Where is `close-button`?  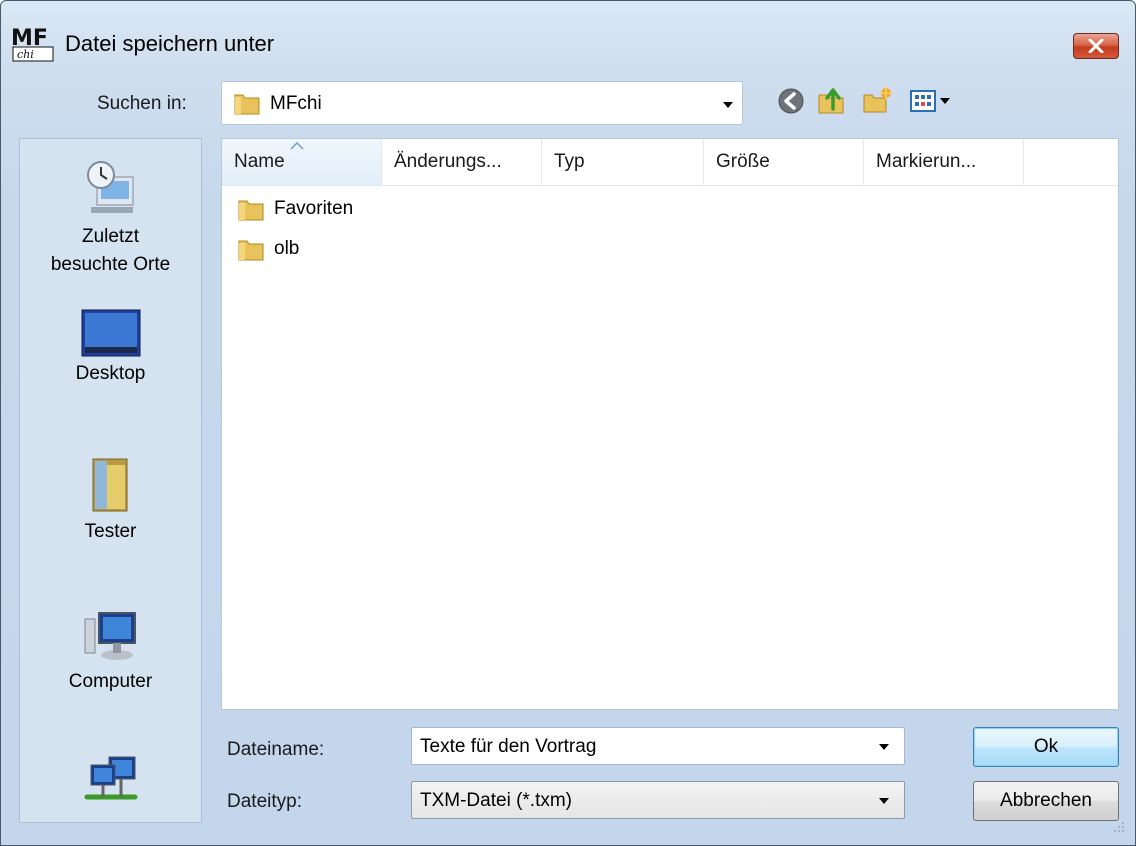 close-button is located at coordinates (1096, 46).